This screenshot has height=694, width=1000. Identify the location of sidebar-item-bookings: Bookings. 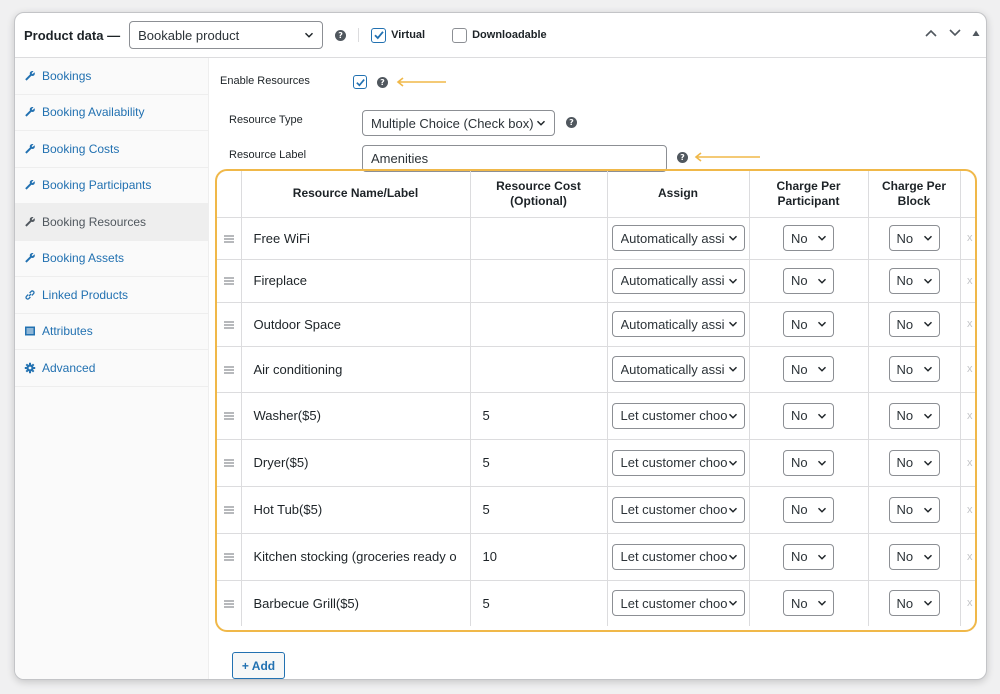
(111, 76).